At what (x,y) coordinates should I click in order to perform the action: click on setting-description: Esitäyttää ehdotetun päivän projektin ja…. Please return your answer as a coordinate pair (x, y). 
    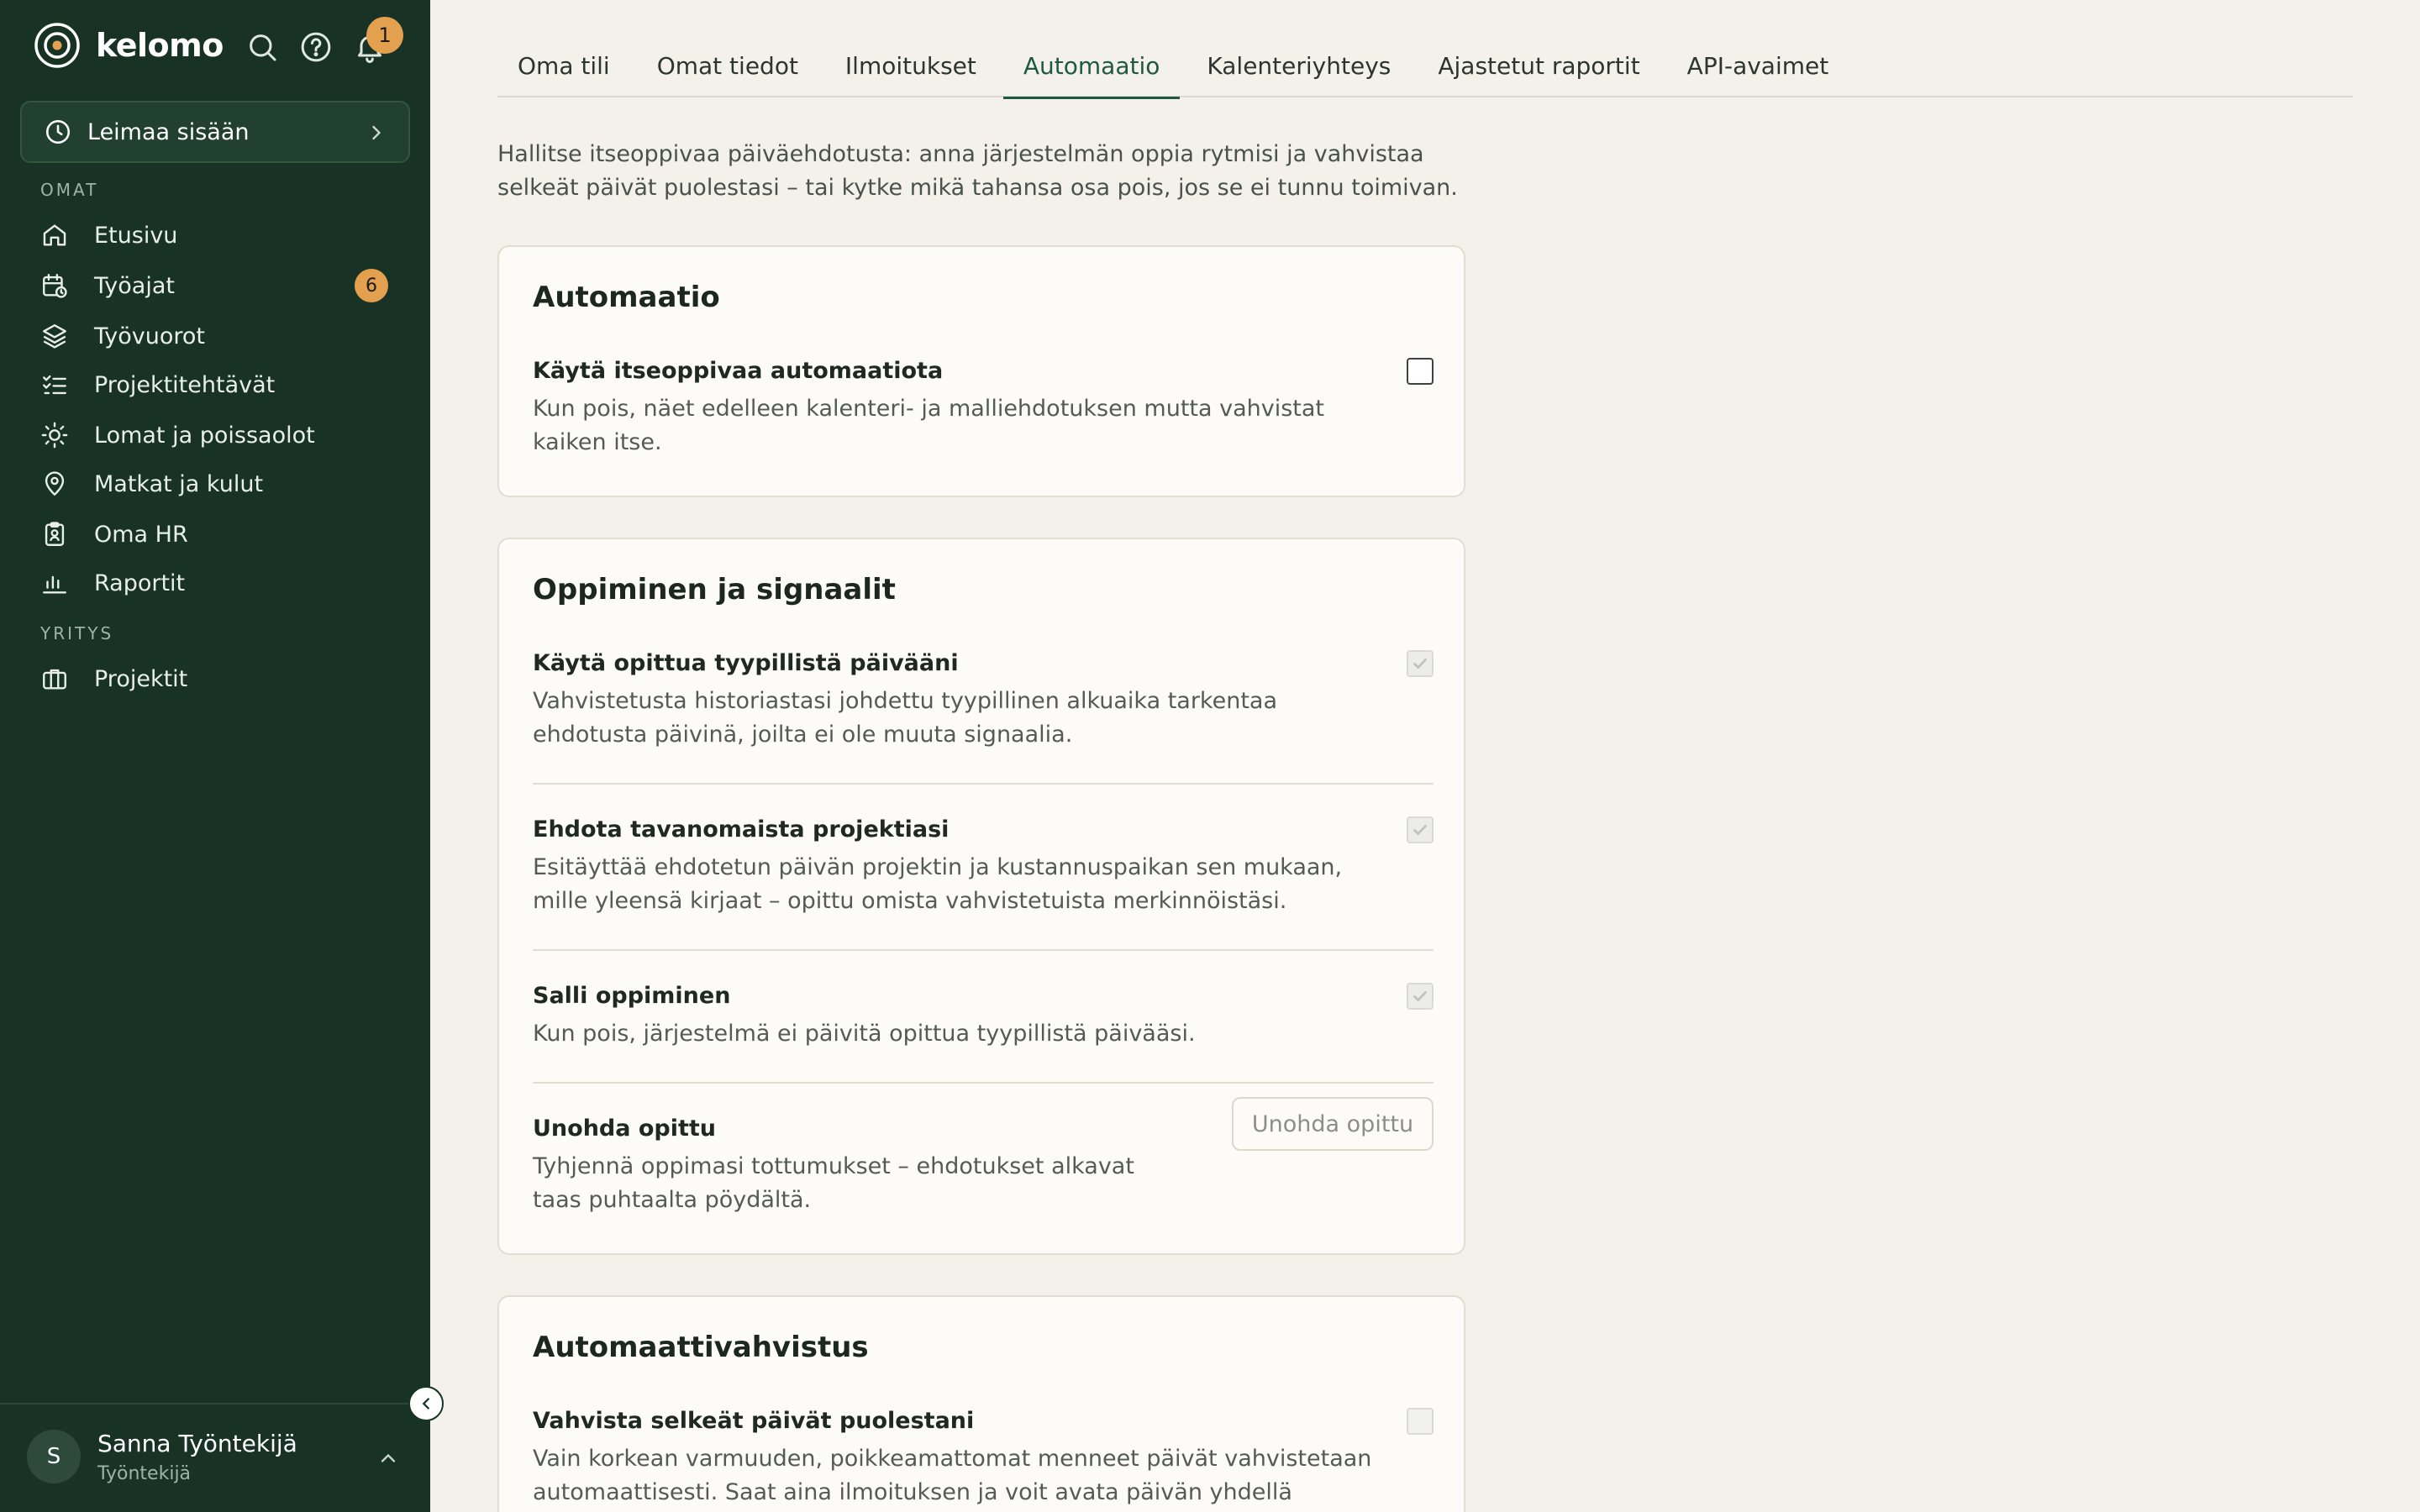
    Looking at the image, I should click on (938, 884).